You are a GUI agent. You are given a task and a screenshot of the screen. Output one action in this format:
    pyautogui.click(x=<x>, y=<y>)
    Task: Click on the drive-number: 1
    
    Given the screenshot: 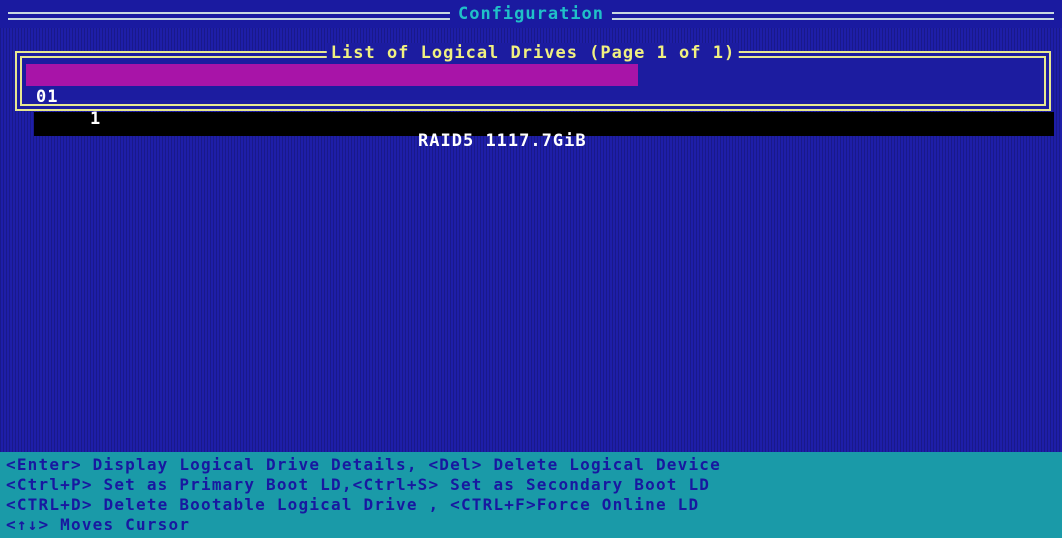 What is the action you would take?
    pyautogui.click(x=96, y=119)
    